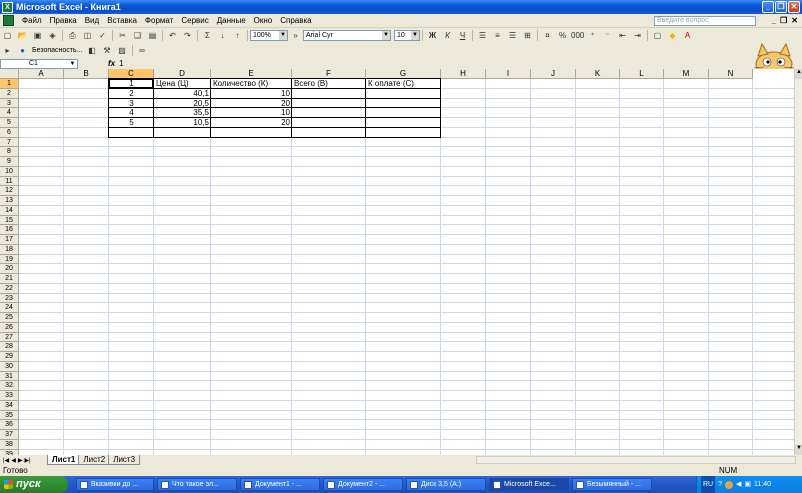  What do you see at coordinates (22, 35) in the screenshot?
I see `open-icon: 📂` at bounding box center [22, 35].